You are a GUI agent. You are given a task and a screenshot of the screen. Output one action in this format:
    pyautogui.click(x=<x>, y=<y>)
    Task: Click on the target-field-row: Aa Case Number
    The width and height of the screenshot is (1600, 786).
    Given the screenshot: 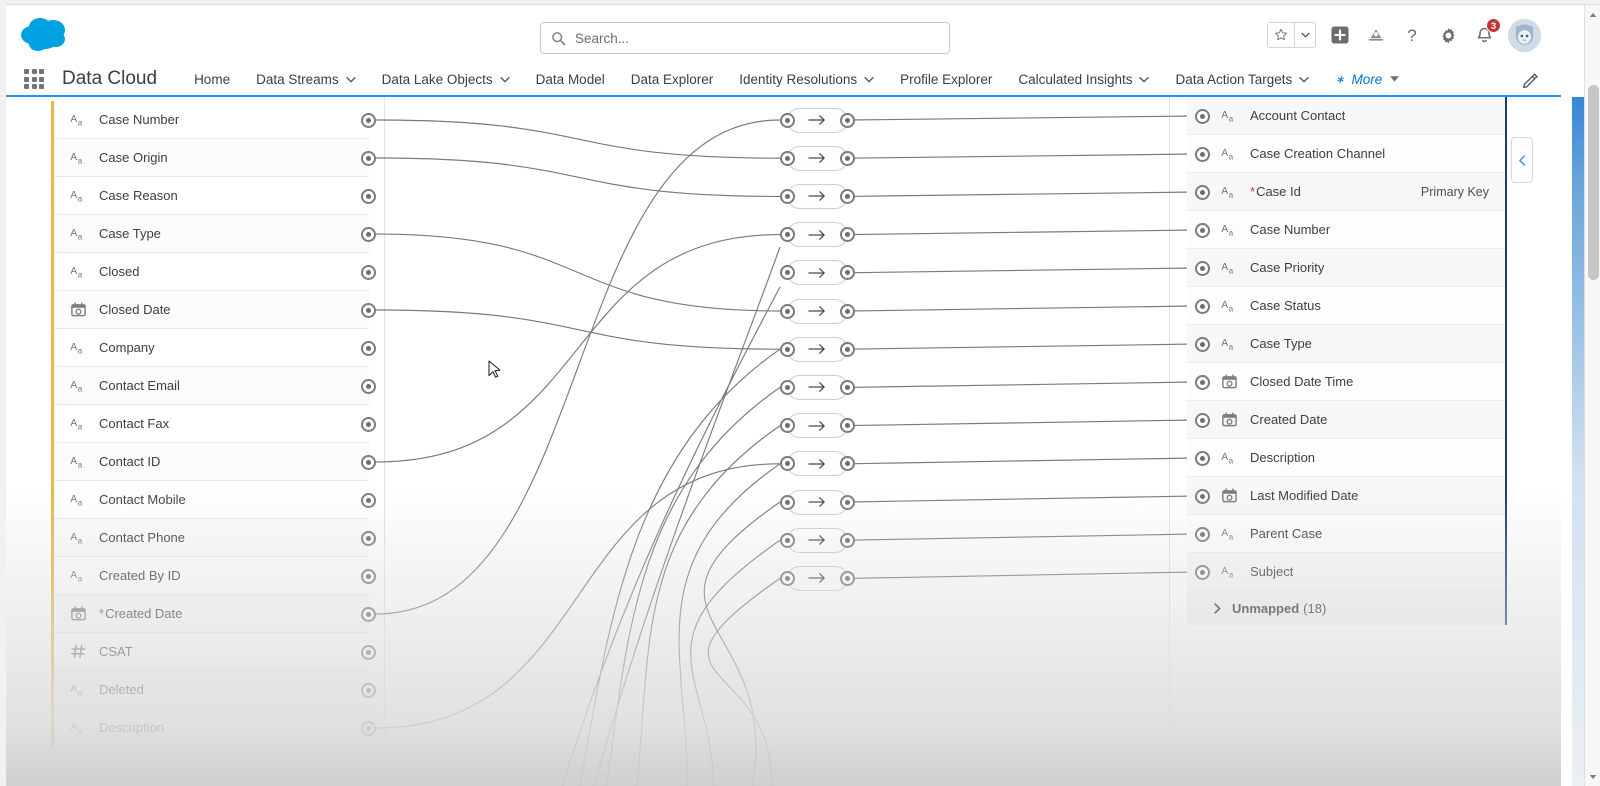 What is the action you would take?
    pyautogui.click(x=1346, y=230)
    